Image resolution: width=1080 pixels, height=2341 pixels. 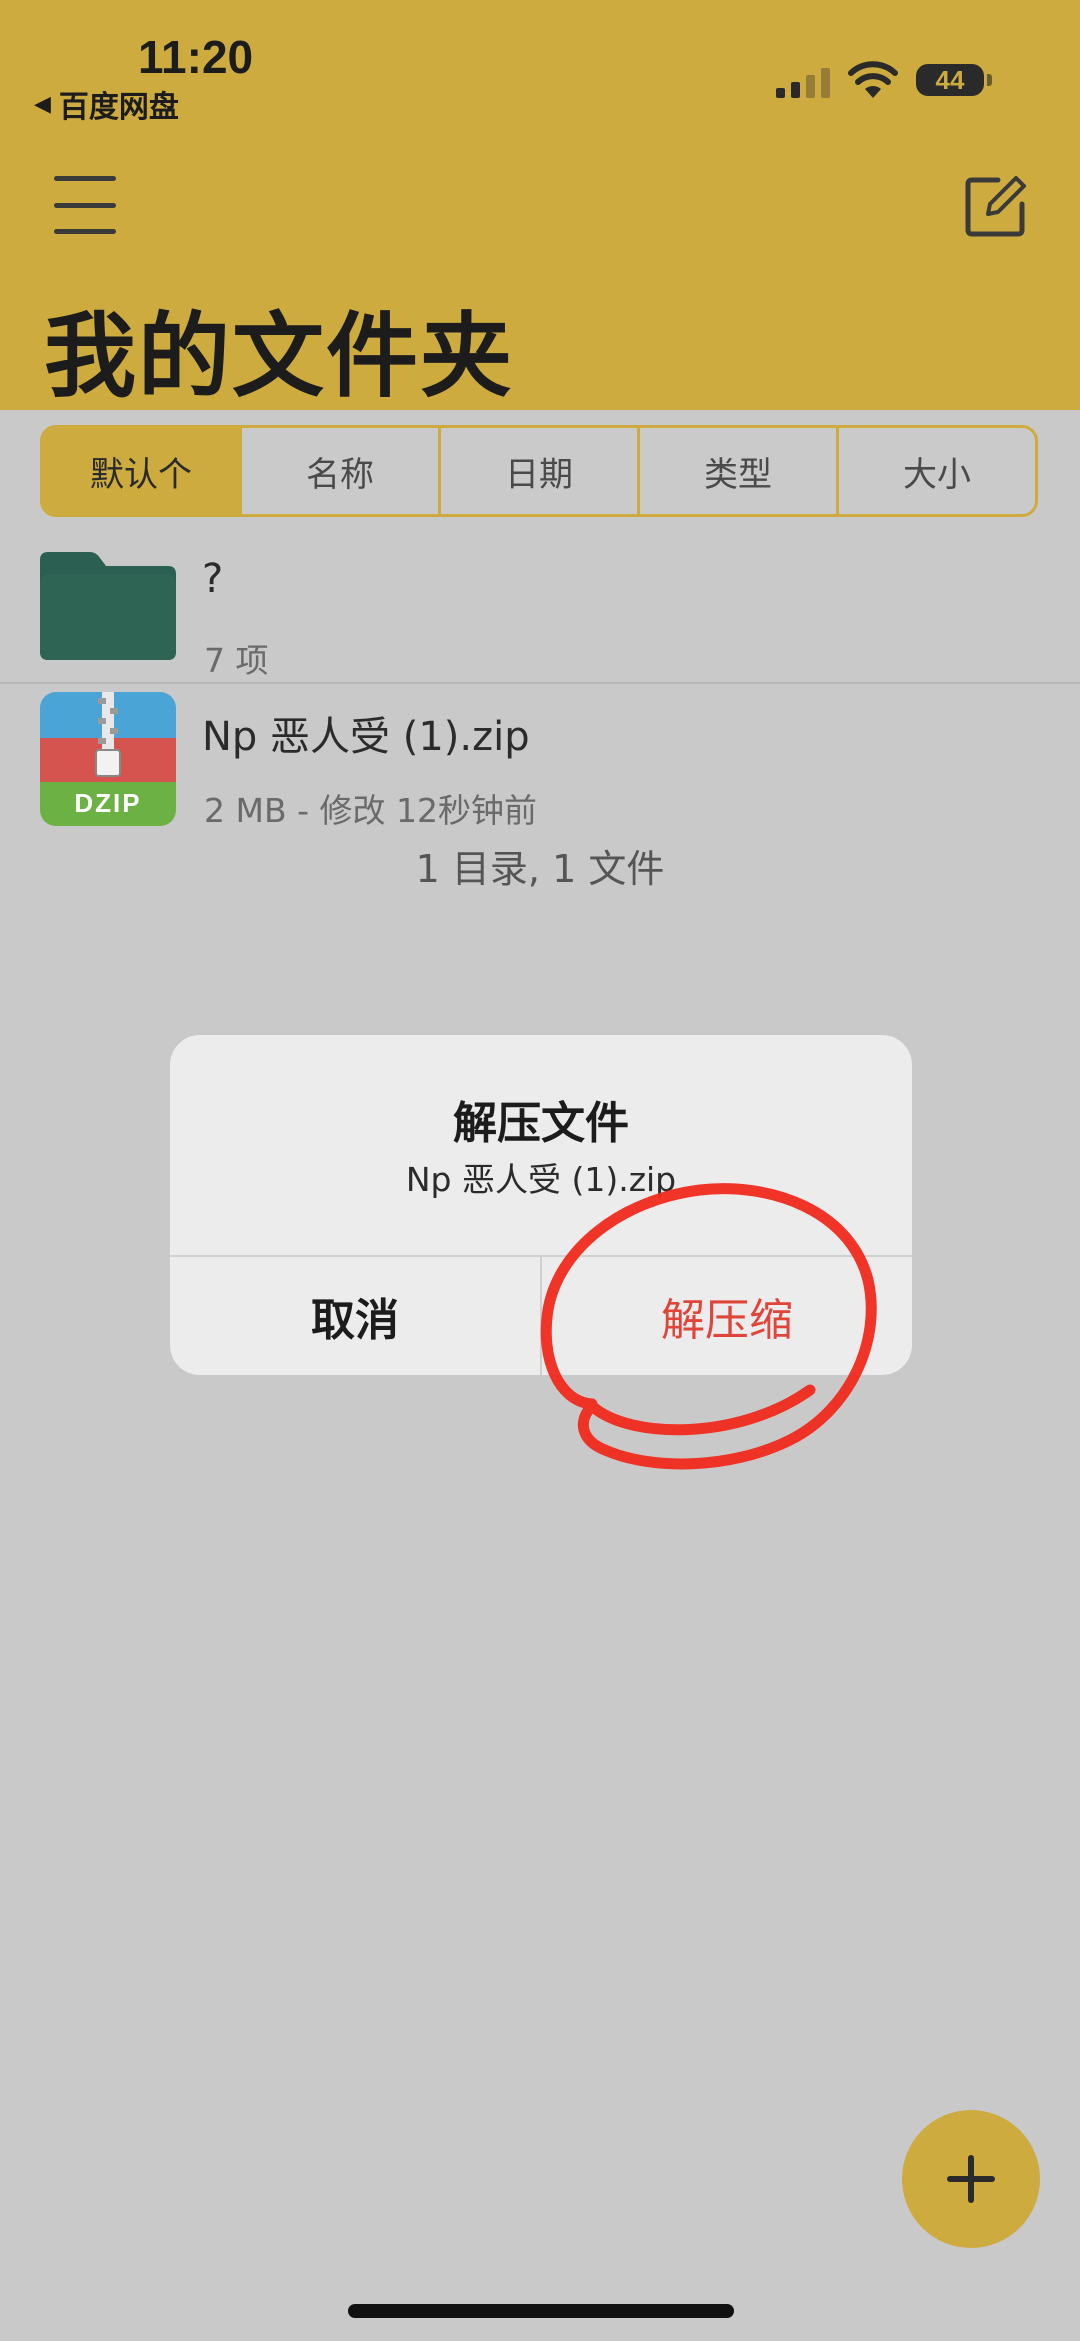 I want to click on sort-option-size: 大小, so click(x=937, y=471).